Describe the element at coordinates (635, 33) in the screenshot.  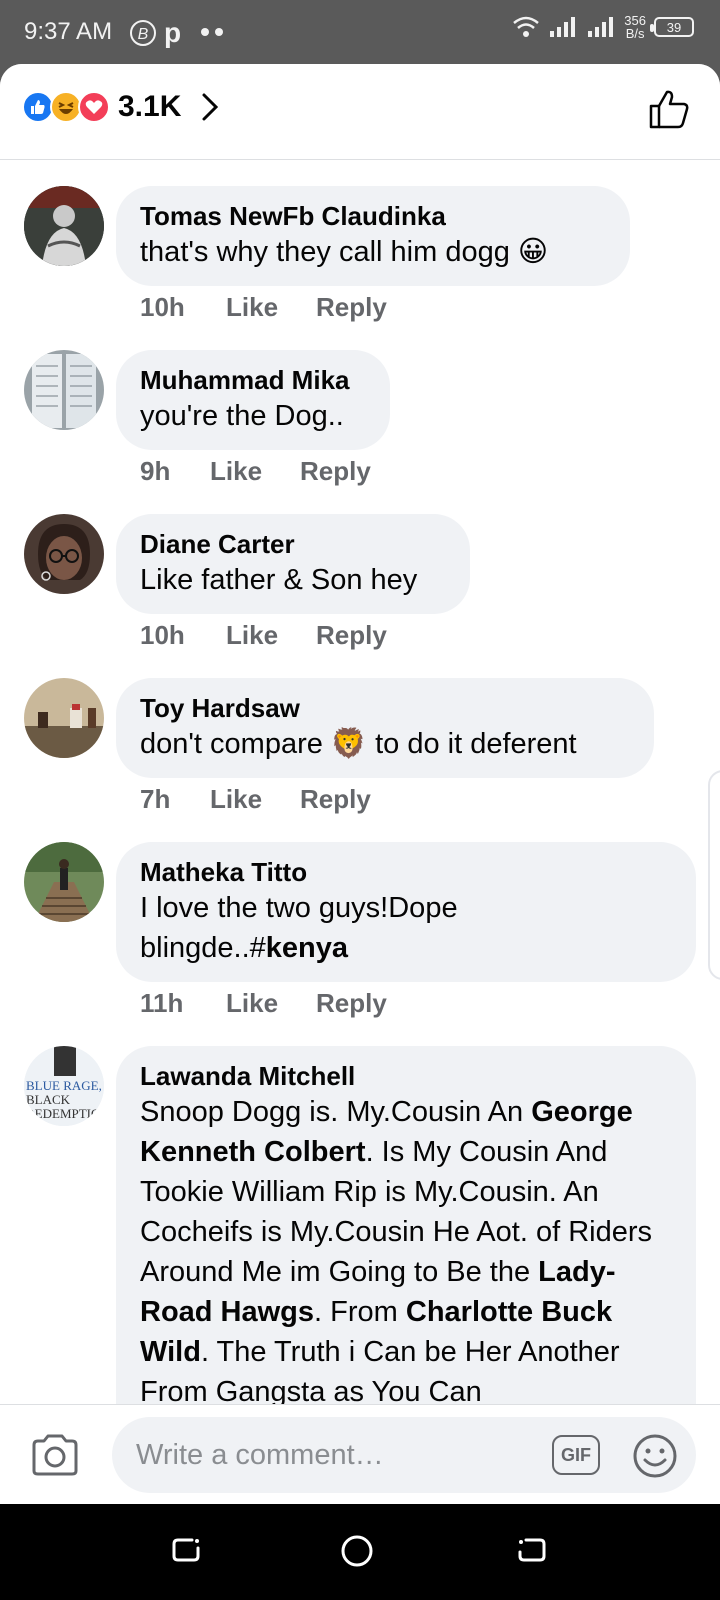
I see `net-speed-unit: B/s` at that location.